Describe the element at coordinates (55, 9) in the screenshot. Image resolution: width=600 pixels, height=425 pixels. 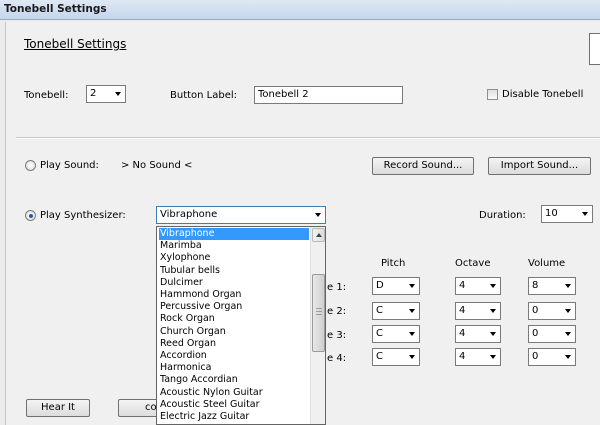
I see `window-title: Tonebell Settings` at that location.